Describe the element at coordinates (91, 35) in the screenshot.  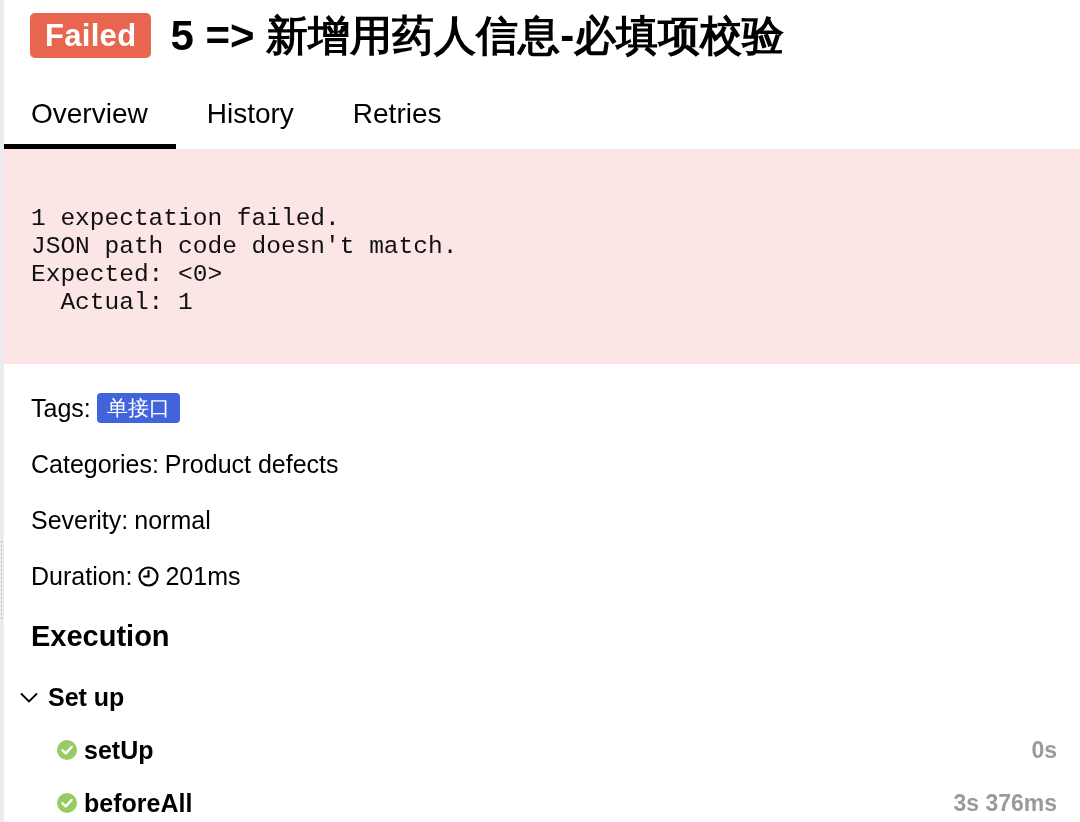
I see `status-badge: Failed` at that location.